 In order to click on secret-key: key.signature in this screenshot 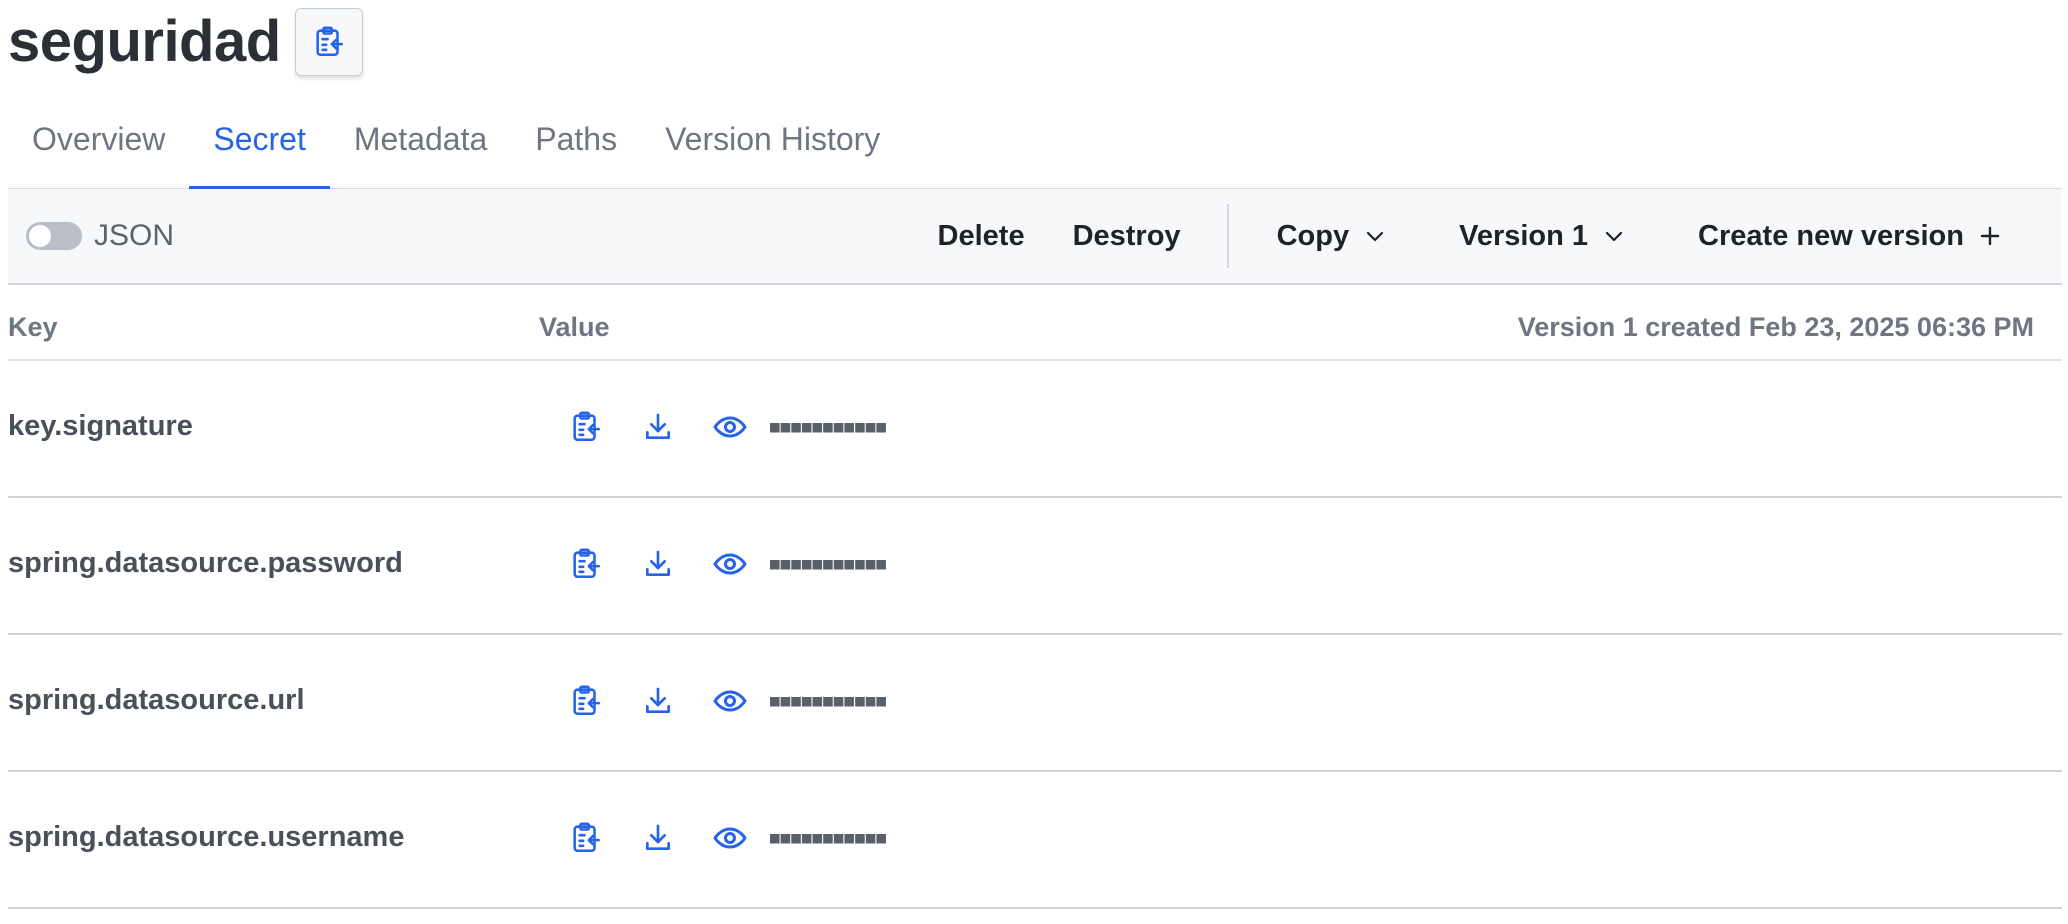, I will do `click(100, 426)`.